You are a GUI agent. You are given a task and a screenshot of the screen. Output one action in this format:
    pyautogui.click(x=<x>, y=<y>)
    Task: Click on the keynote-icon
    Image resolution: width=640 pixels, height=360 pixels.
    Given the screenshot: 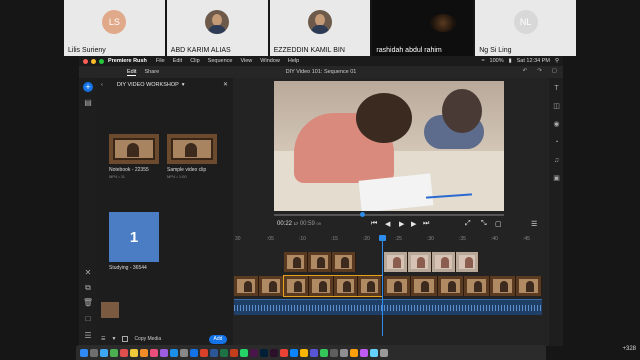 What is the action you would take?
    pyautogui.click(x=314, y=352)
    